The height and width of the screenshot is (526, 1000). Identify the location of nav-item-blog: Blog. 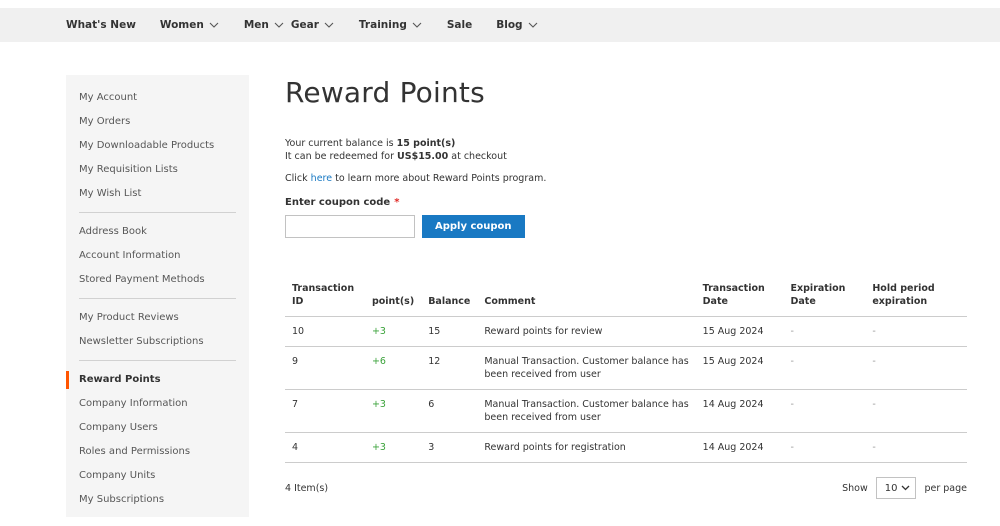
(517, 25).